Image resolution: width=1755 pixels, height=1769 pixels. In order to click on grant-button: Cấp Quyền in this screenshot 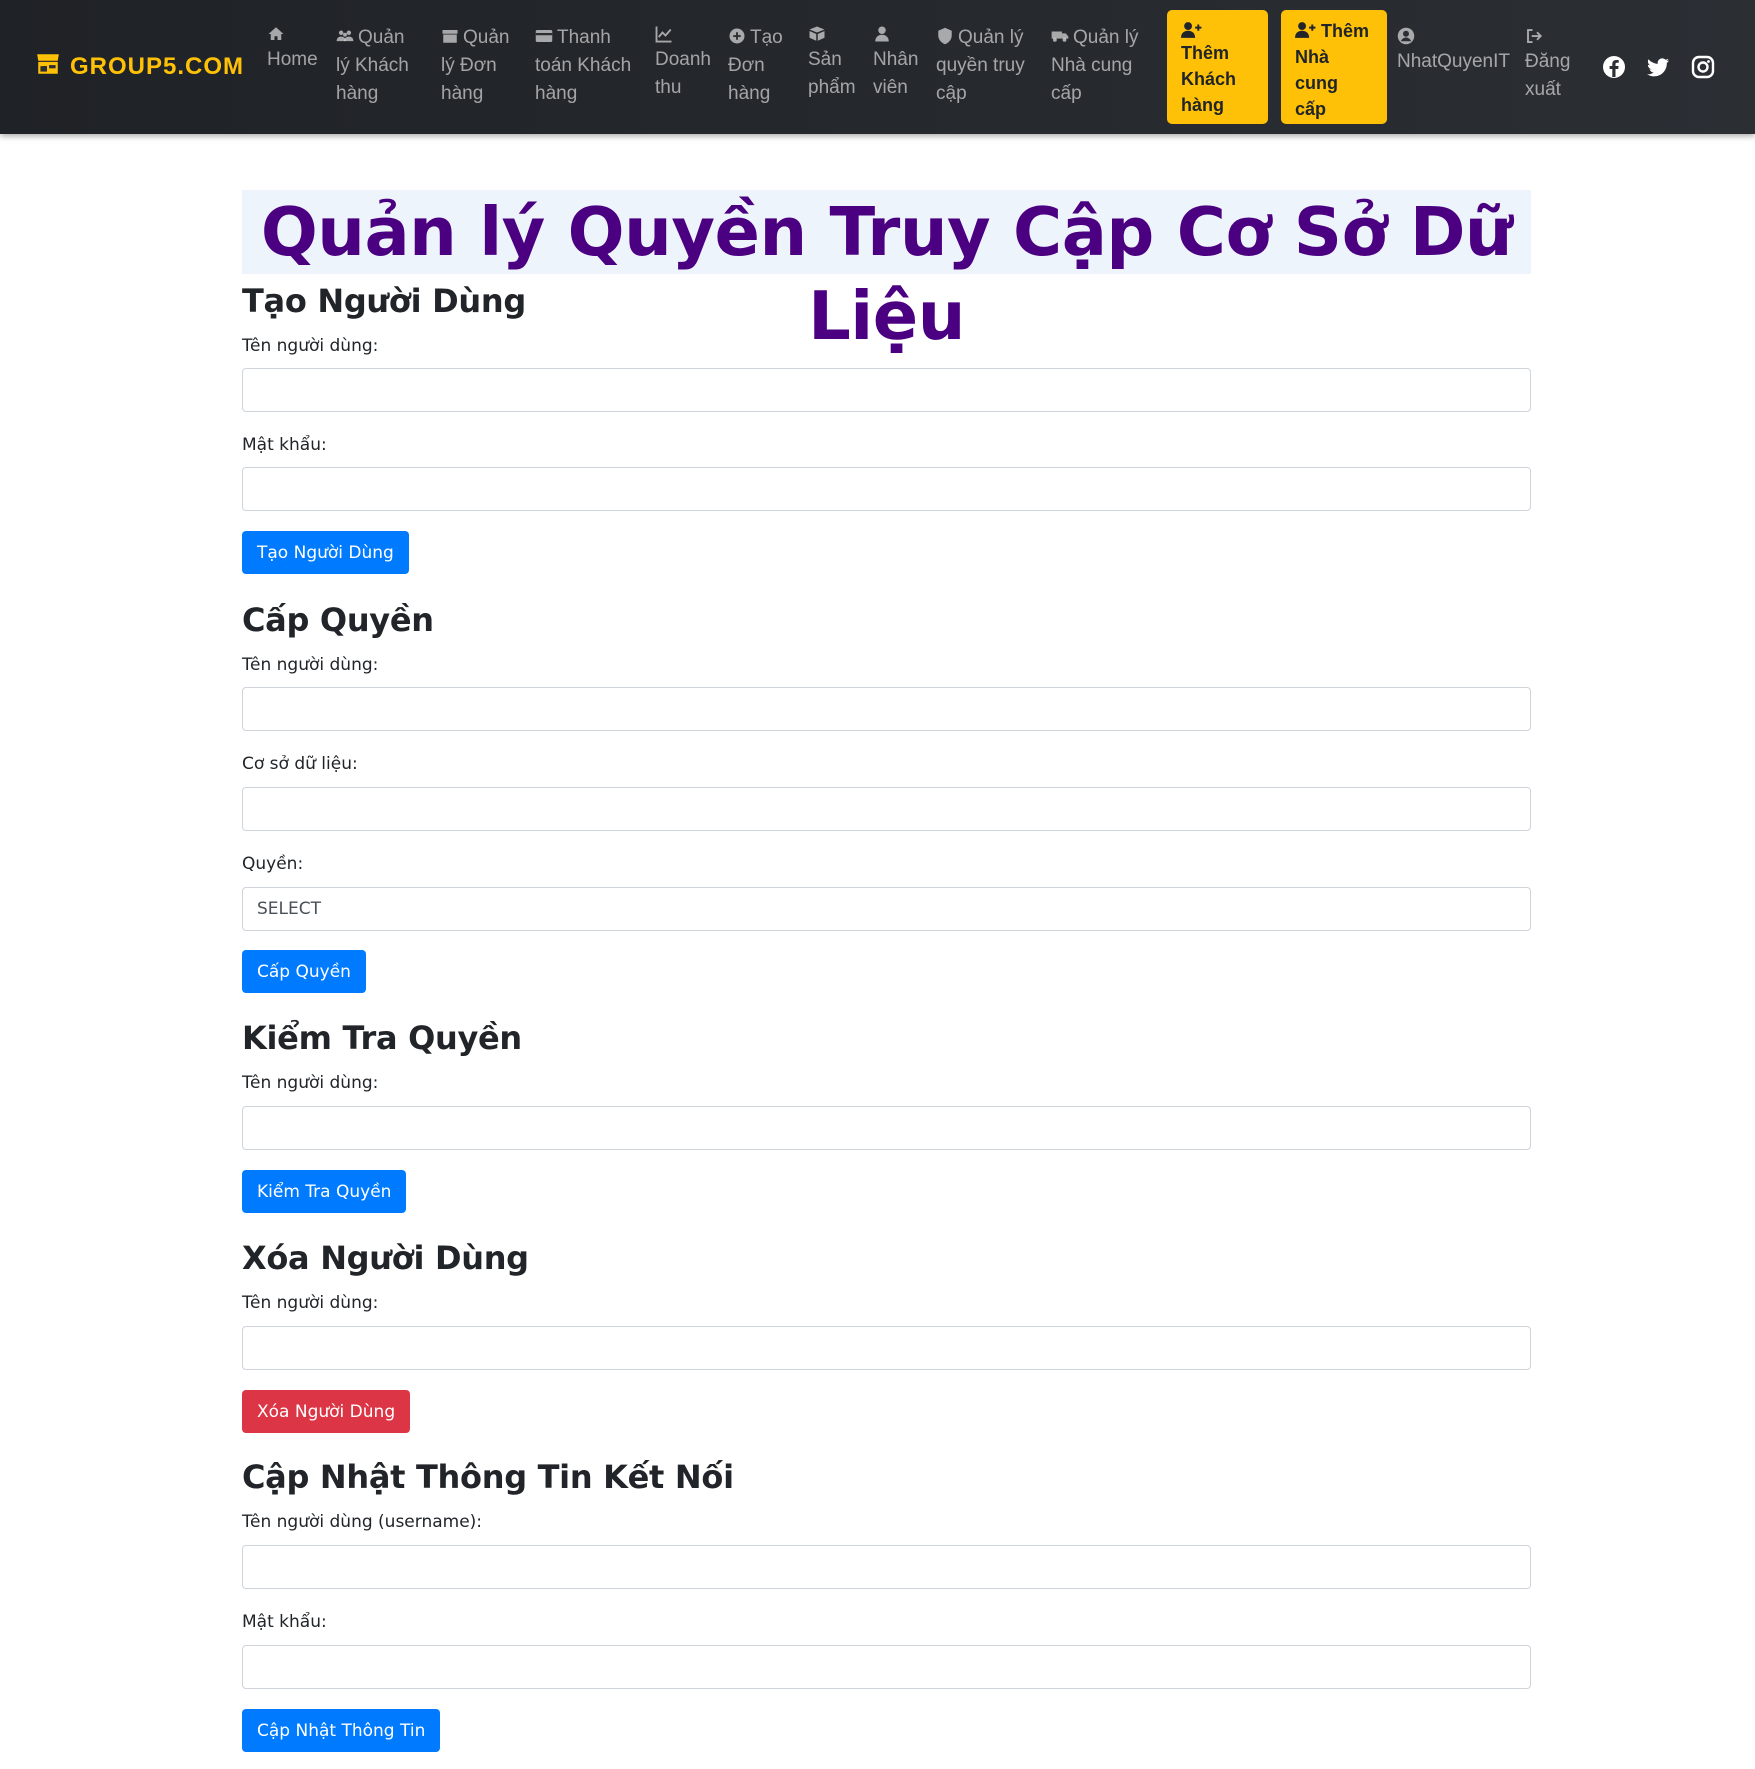, I will do `click(304, 971)`.